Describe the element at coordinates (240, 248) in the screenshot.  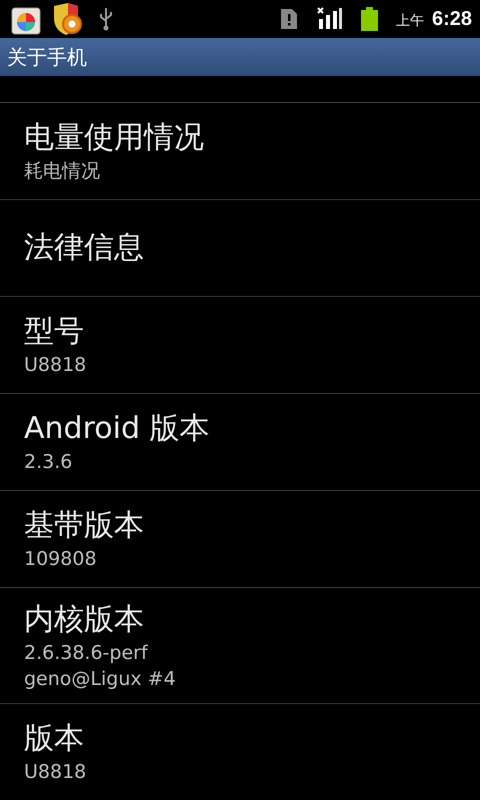
I see `list-item: 法律信息` at that location.